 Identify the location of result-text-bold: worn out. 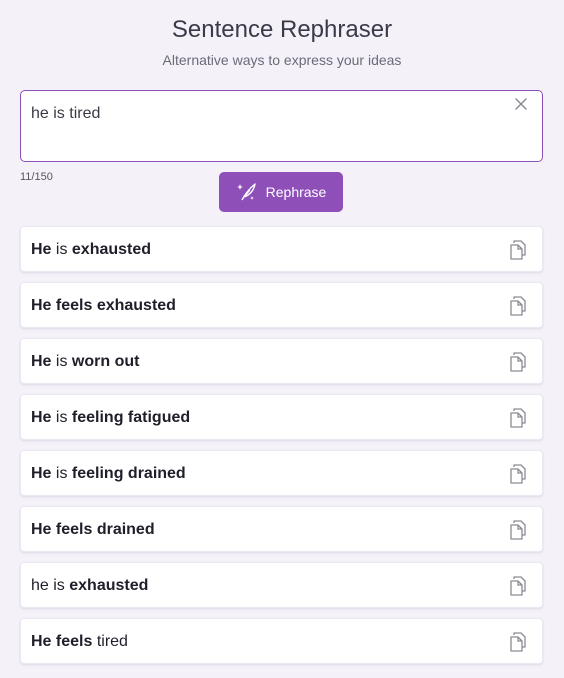
(105, 361).